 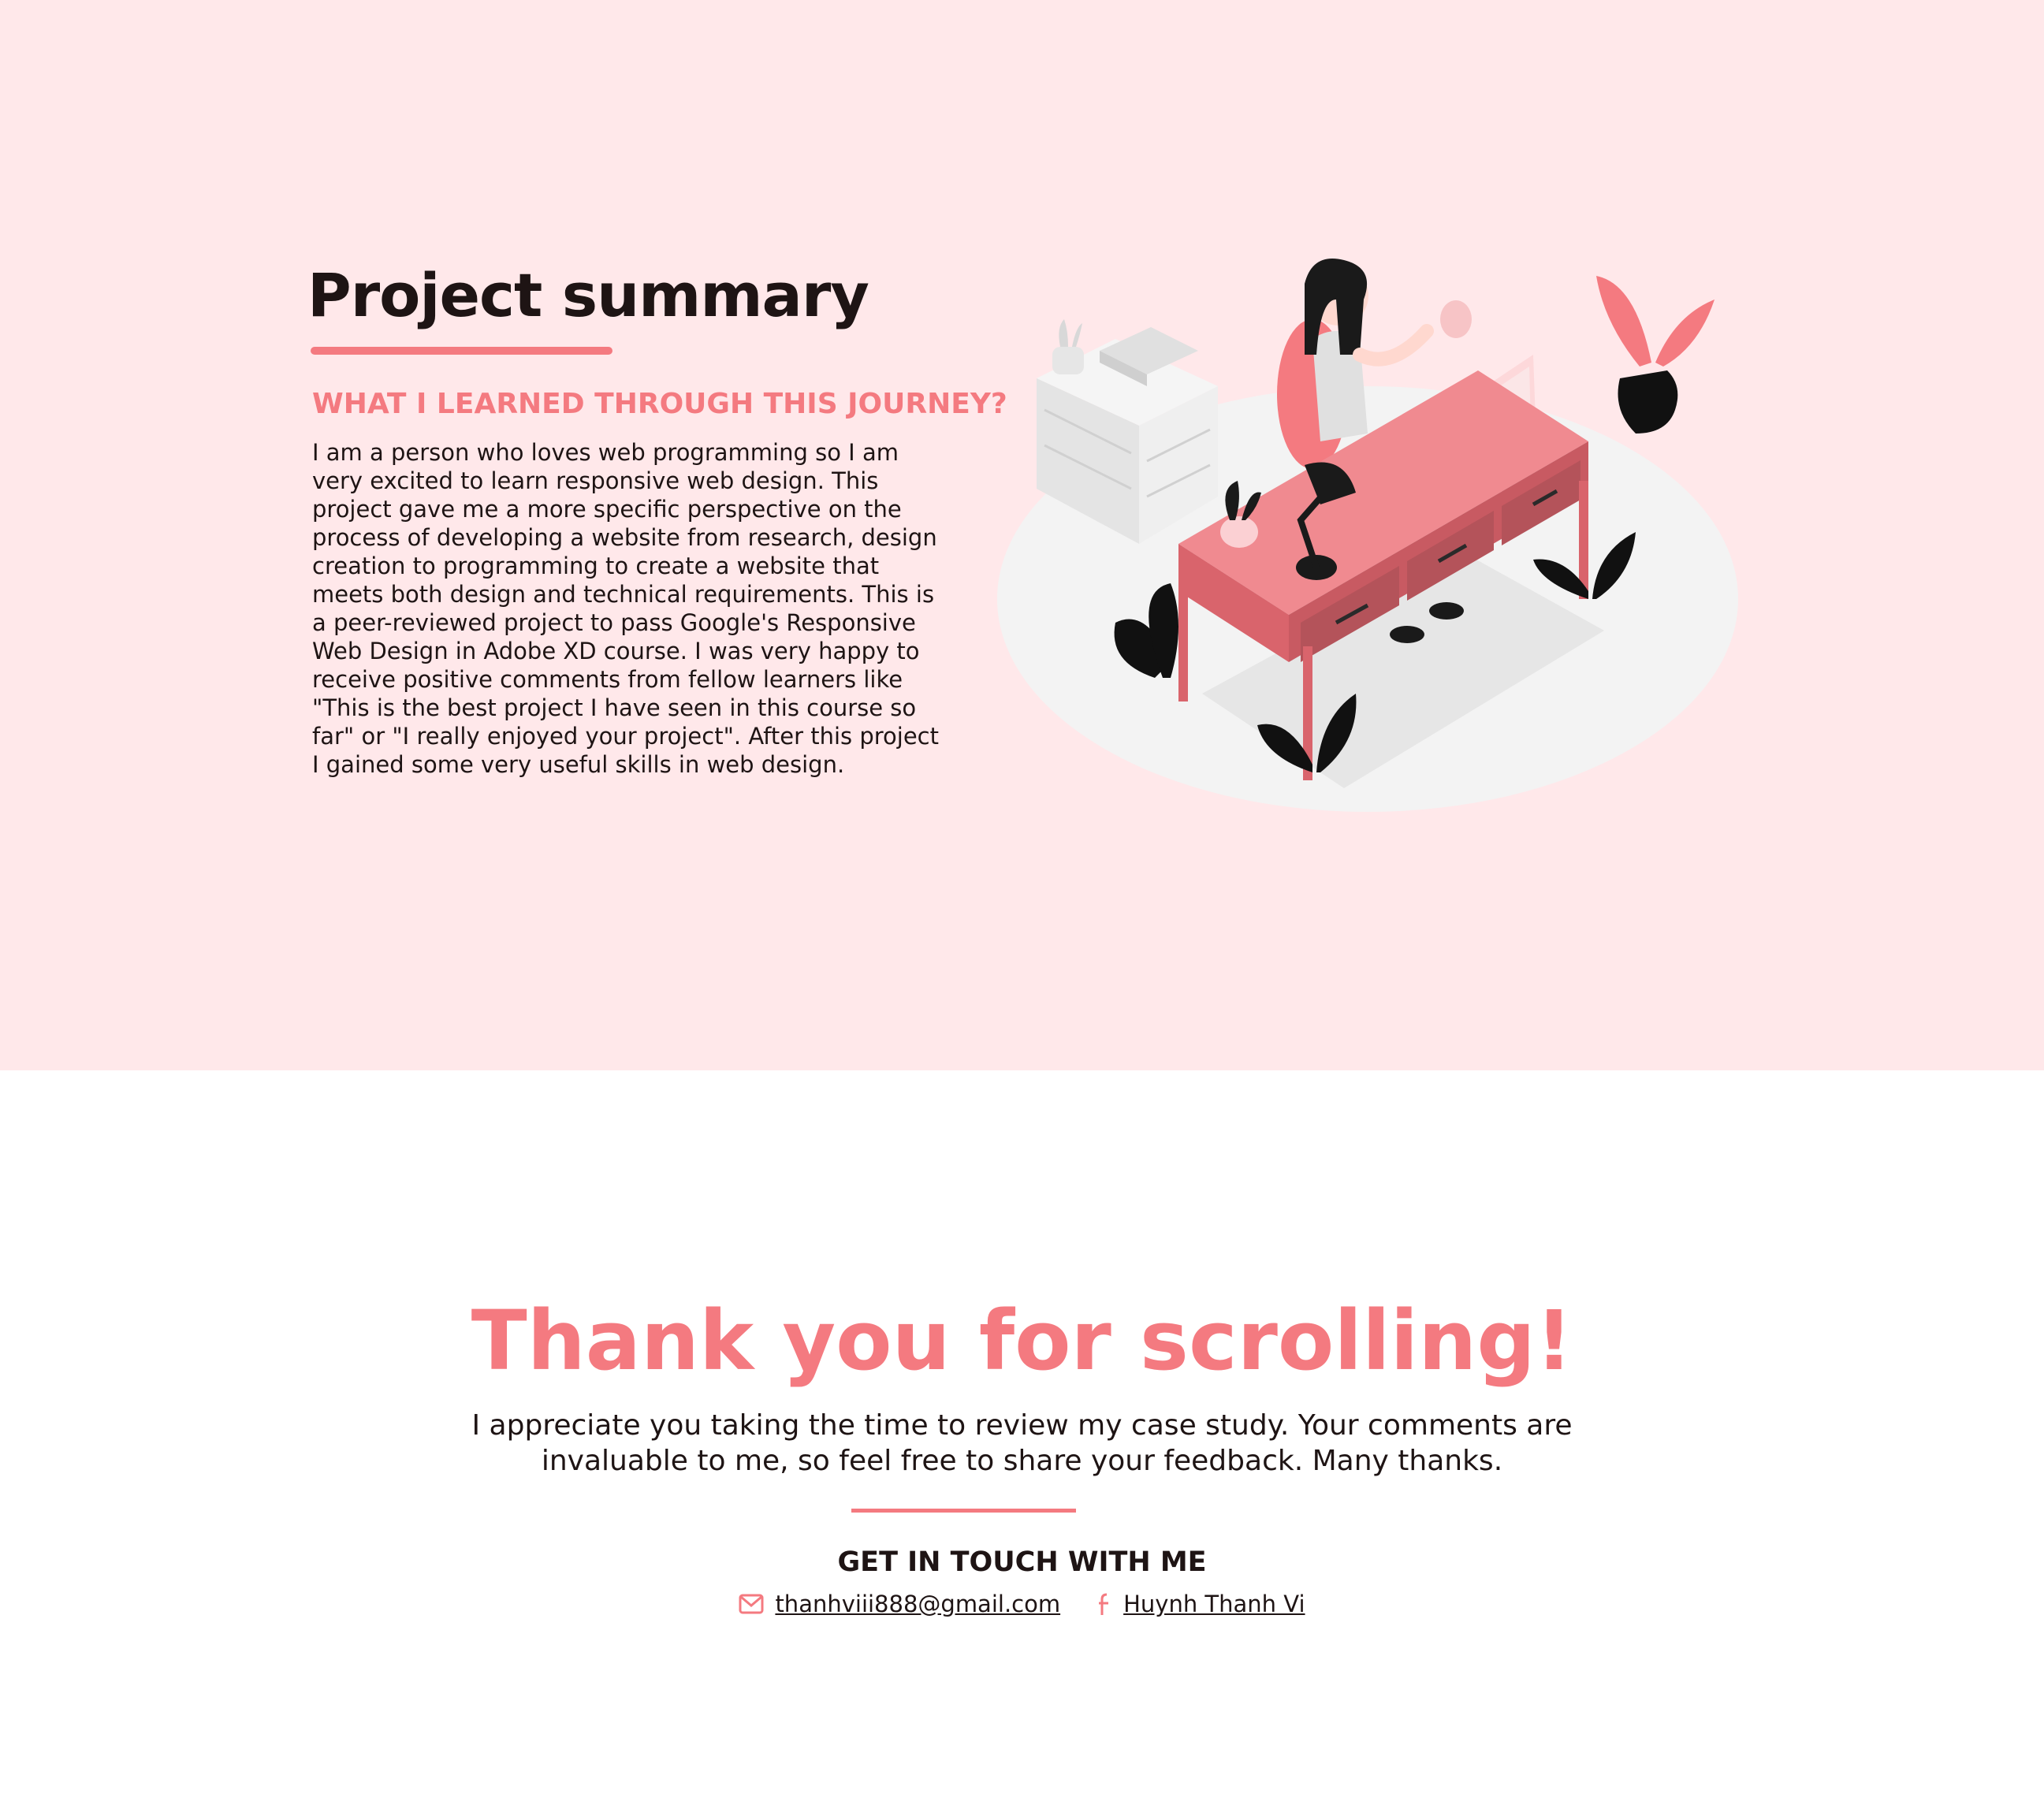 I want to click on contact-links: thanhviii888@gmail.com Huynh Thanh Vi, so click(x=1022, y=1604).